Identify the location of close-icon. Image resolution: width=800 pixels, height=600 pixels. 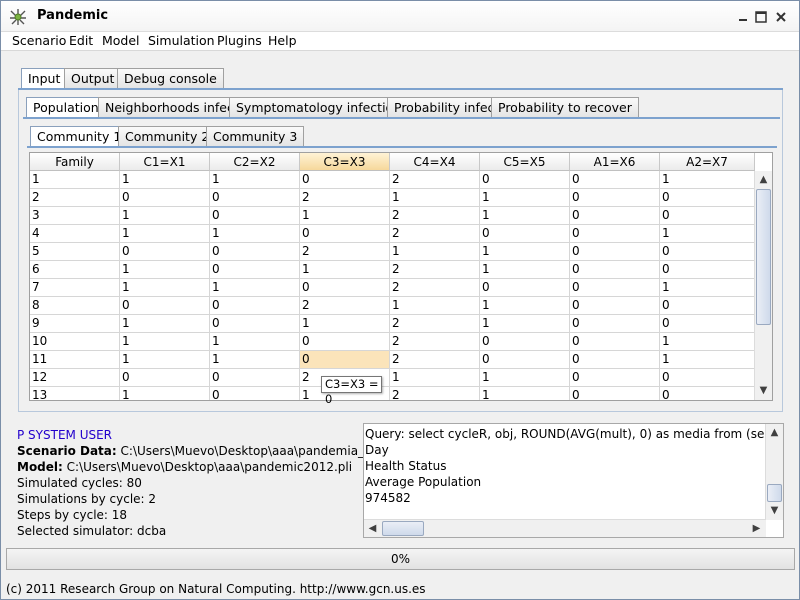
(781, 17).